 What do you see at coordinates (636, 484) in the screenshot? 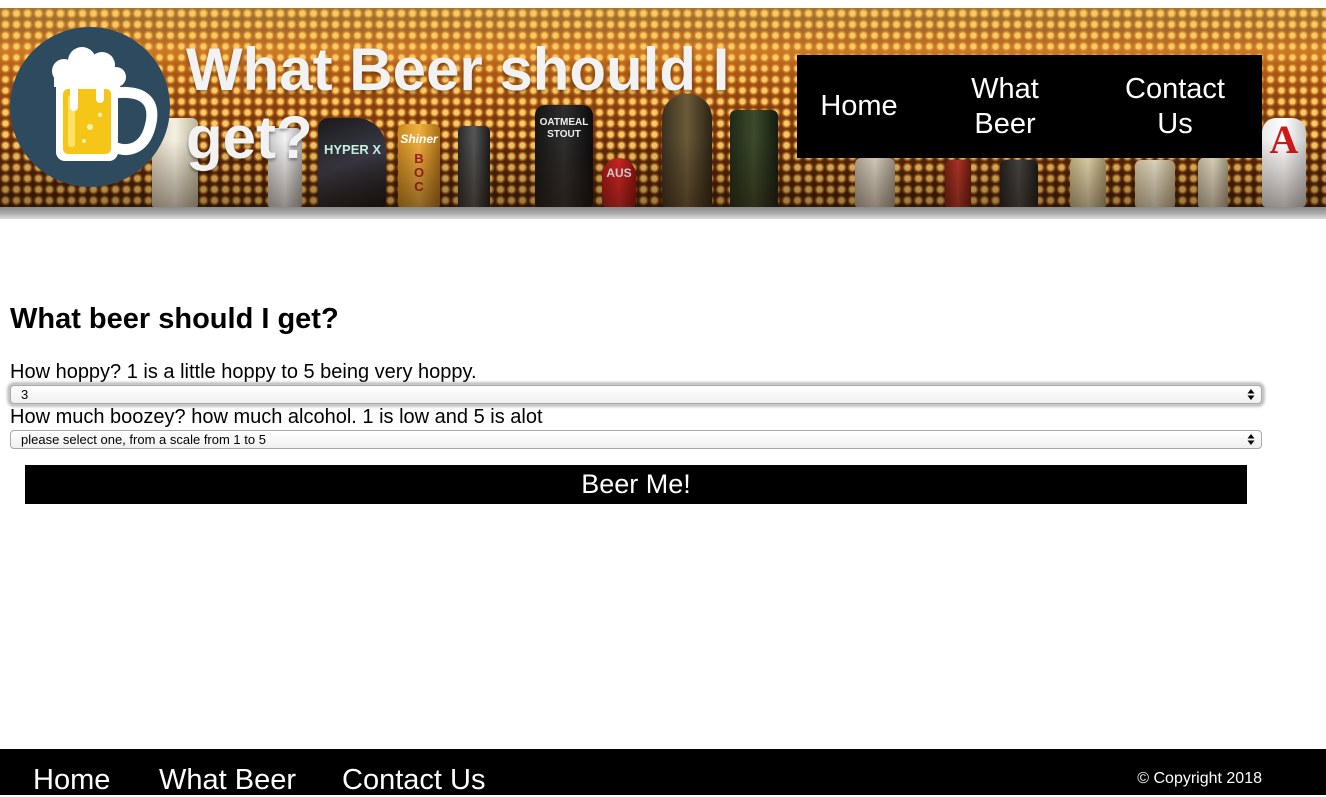
I see `beer-me-button: Beer Me!` at bounding box center [636, 484].